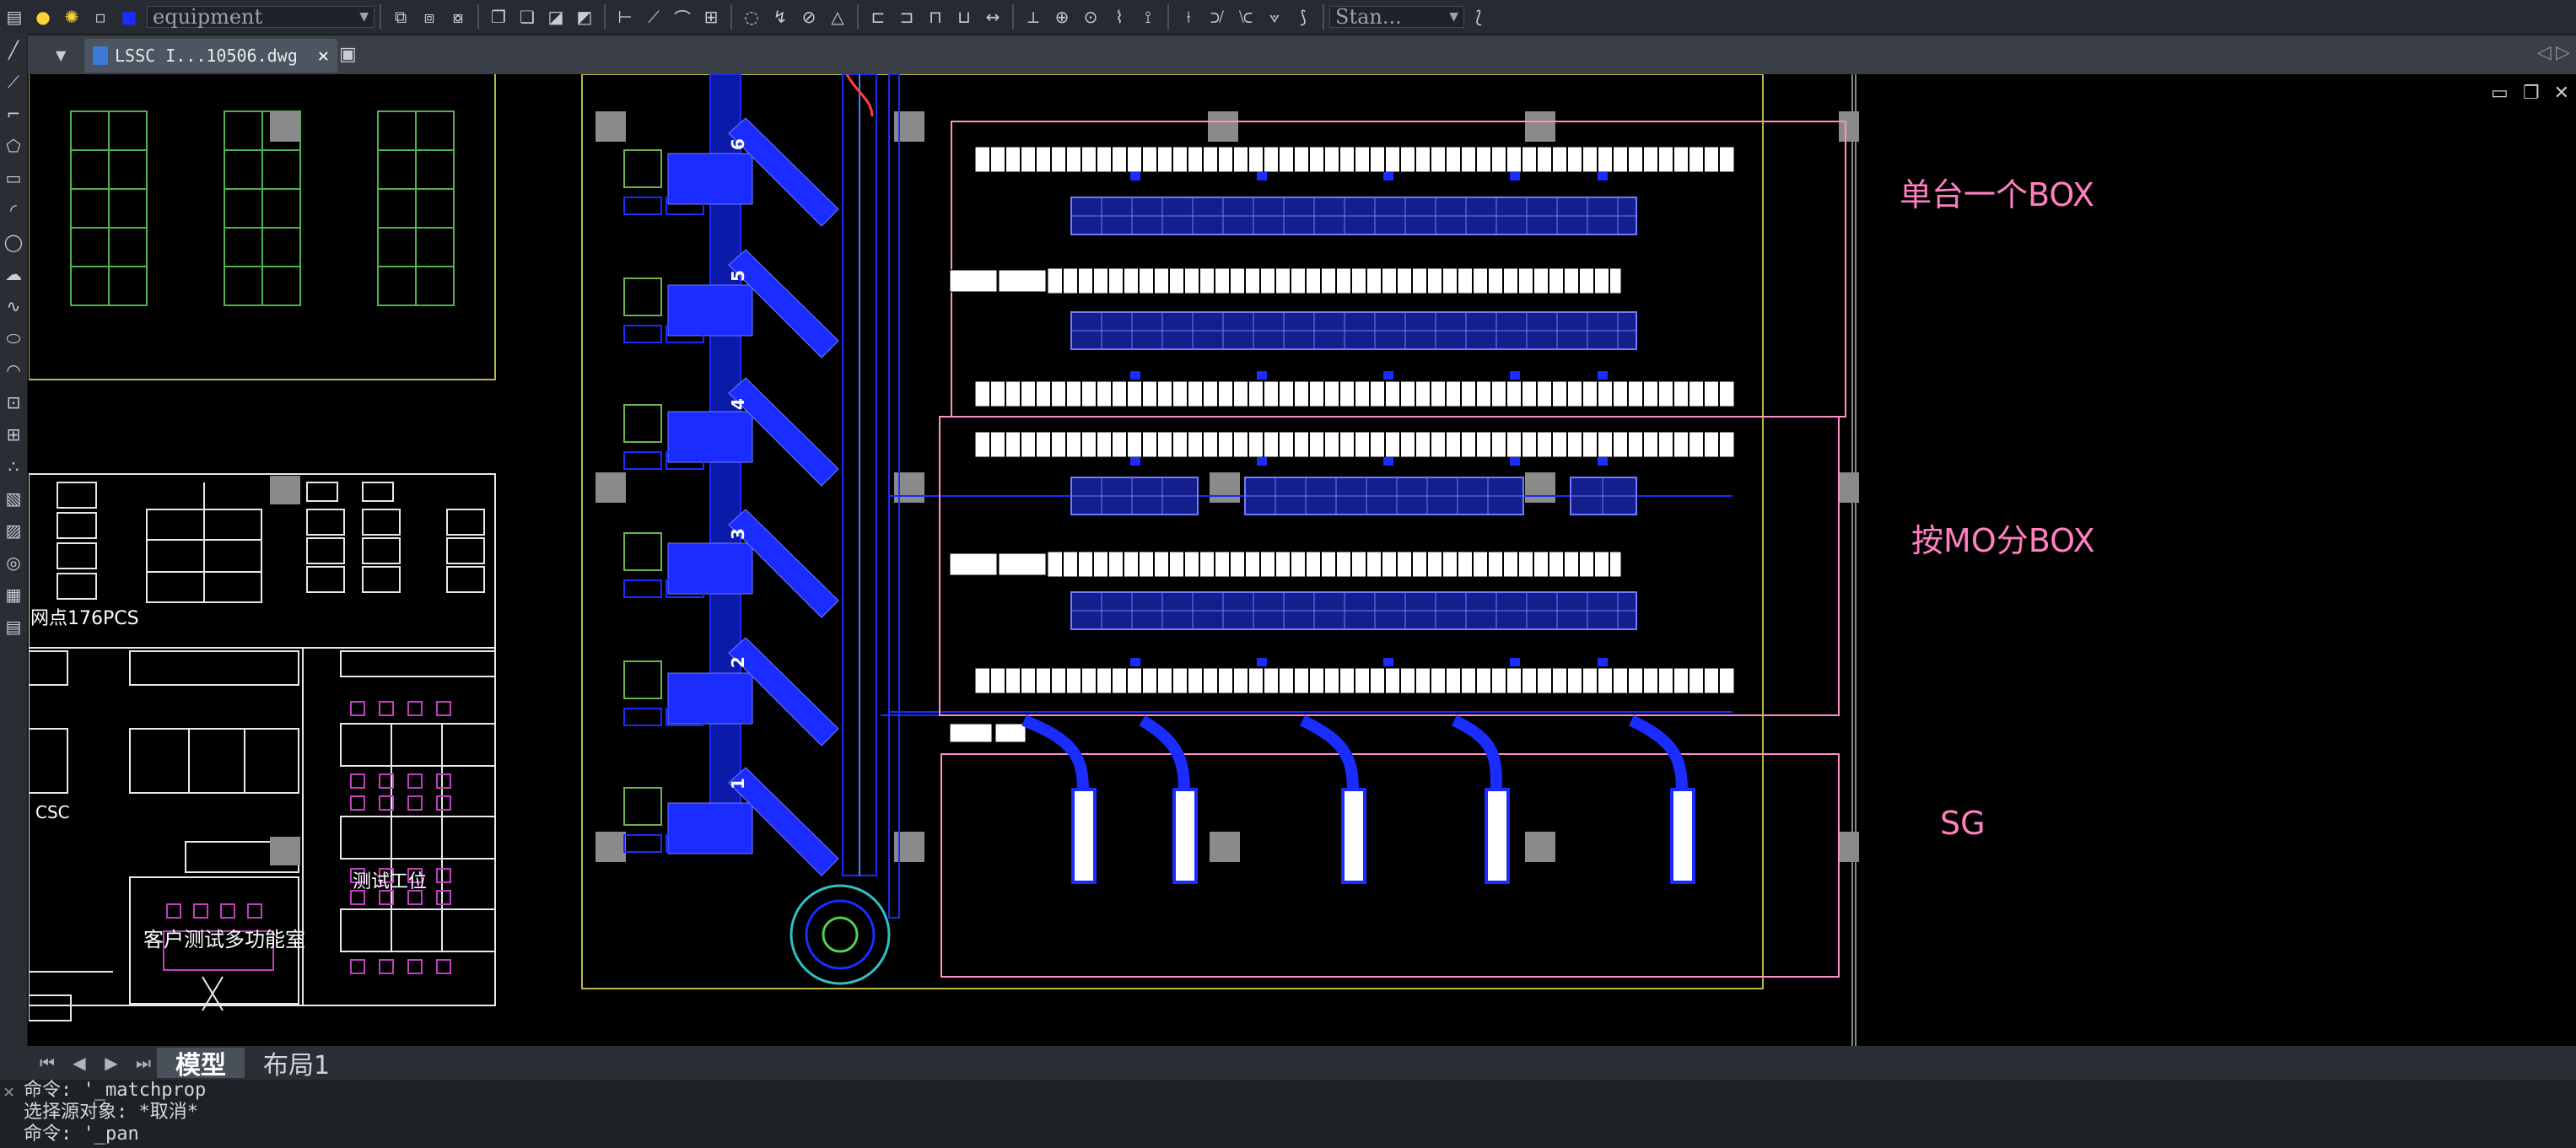 The image size is (2576, 1148). I want to click on insert-block-icon: ⊡, so click(13, 402).